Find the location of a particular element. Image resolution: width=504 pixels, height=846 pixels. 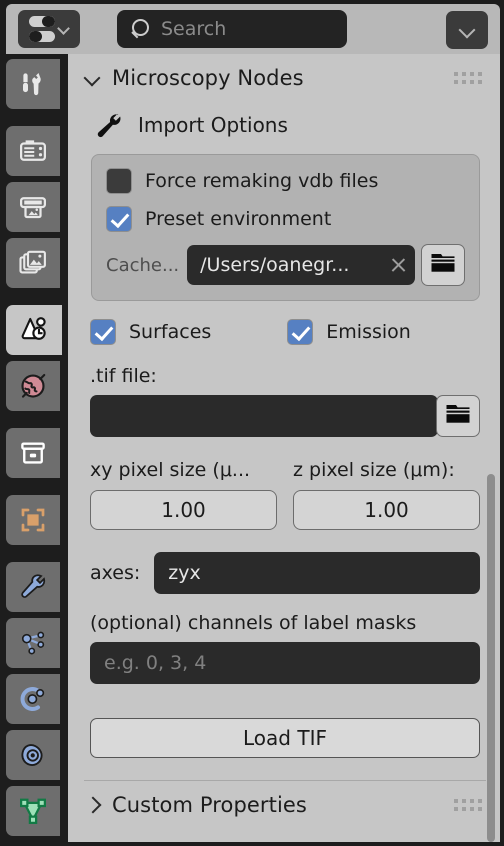

xy-pixel-size-group: xy pixel size (μ... 1.00 is located at coordinates (183, 494).